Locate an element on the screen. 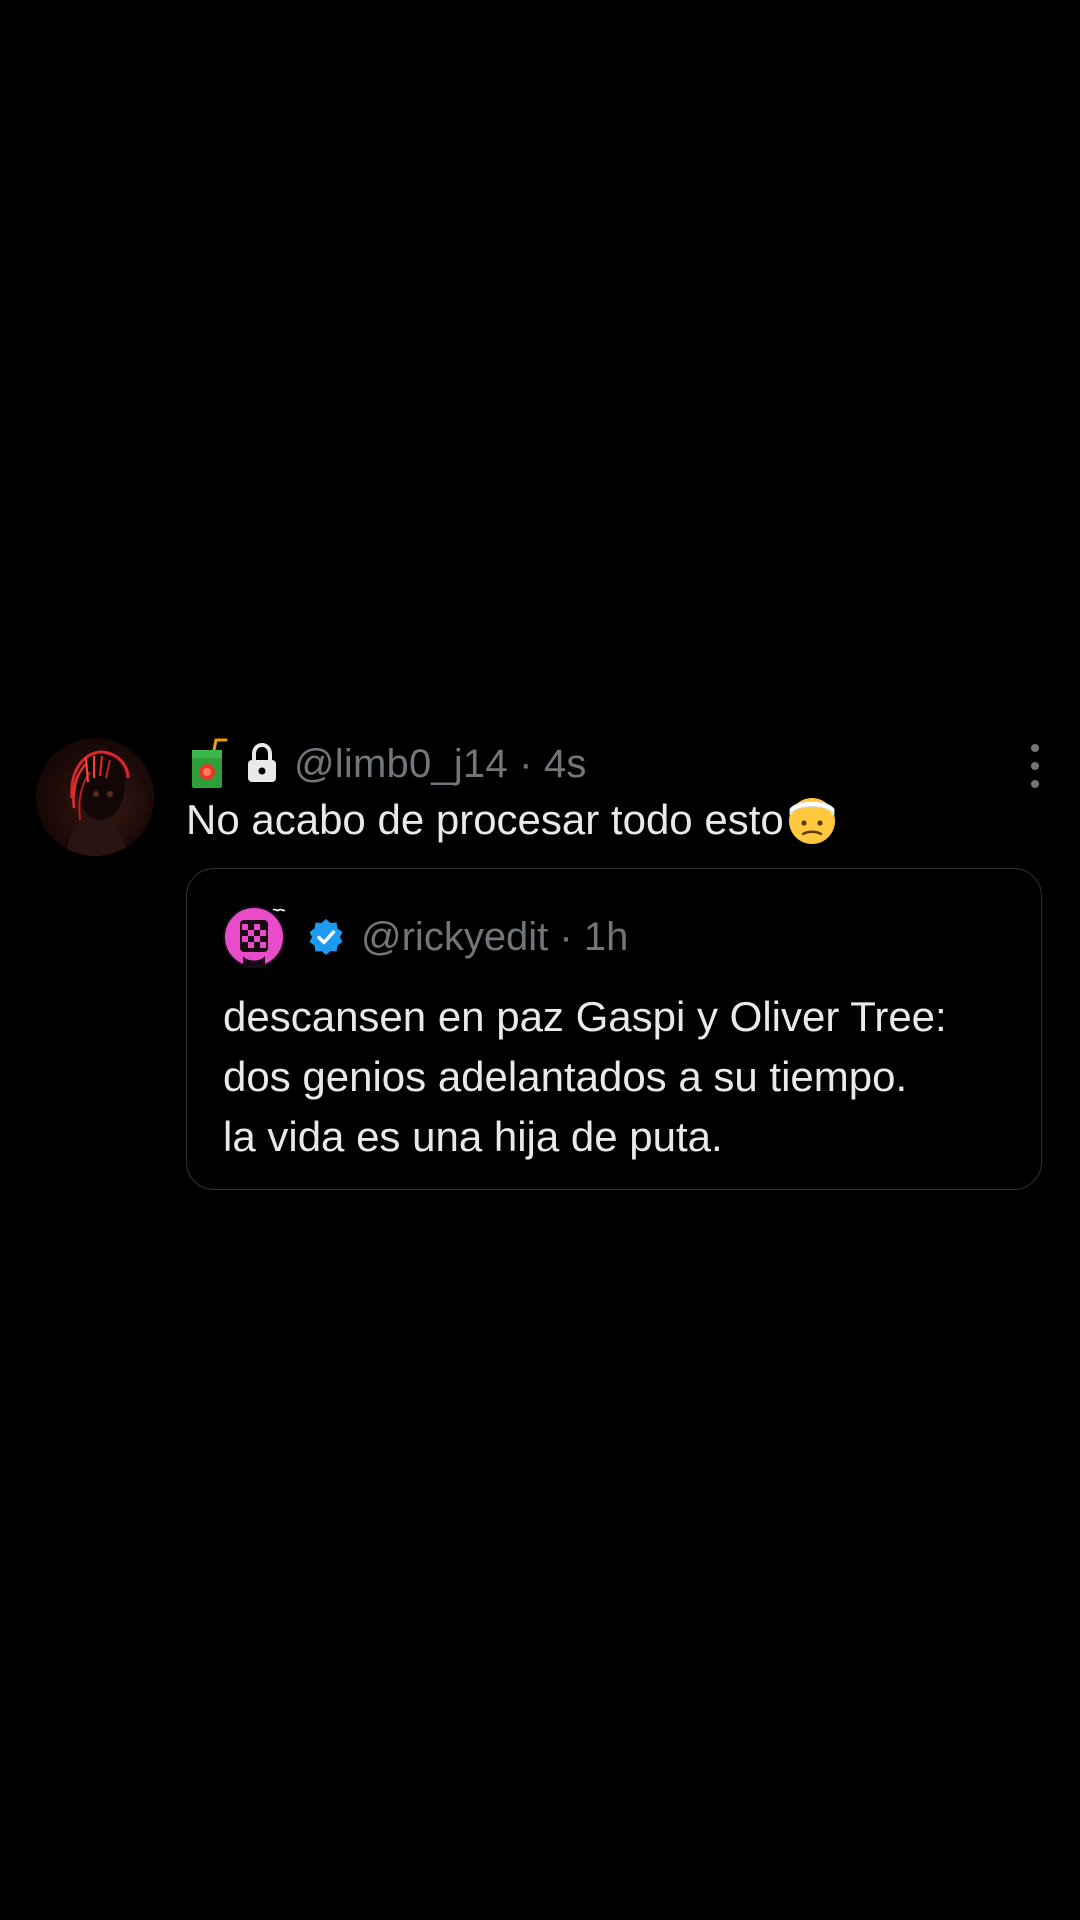 The image size is (1080, 1920). tweet-header: @limb0_j14 · 4s is located at coordinates (386, 764).